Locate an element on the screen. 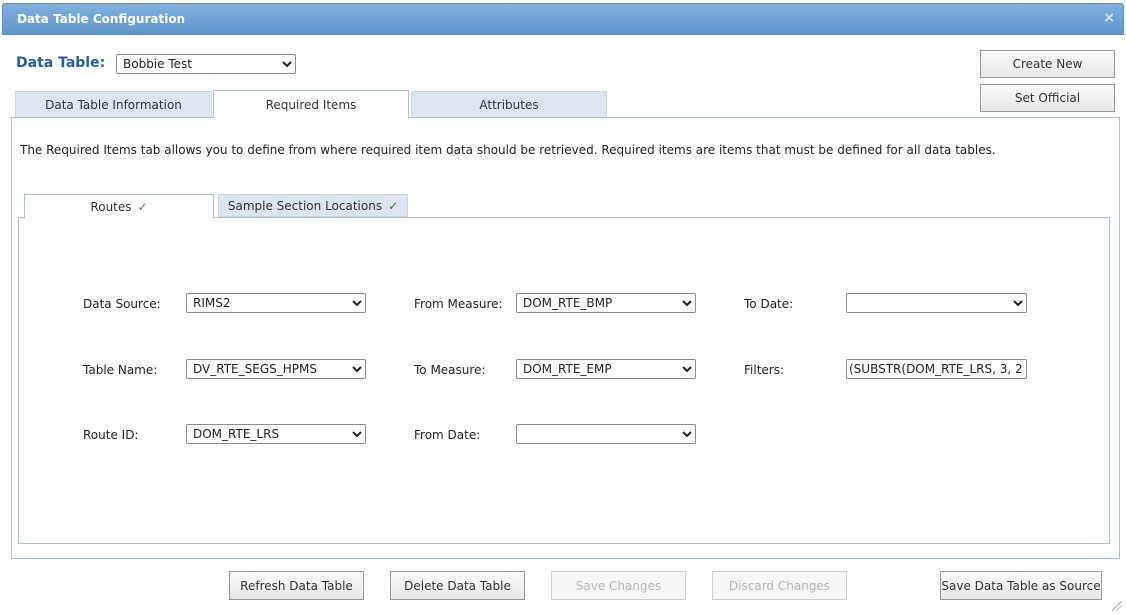  route-id-select: DOM_RTE_LRS is located at coordinates (276, 434).